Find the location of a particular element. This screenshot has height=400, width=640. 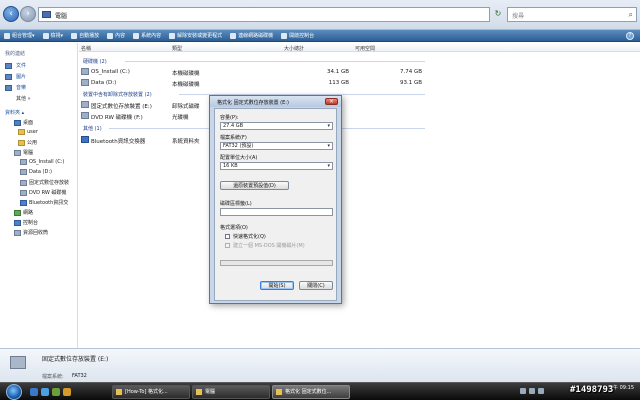

address-bar: ‹ › 電腦 ↻ 搜尋 ⌕ is located at coordinates (320, 15).